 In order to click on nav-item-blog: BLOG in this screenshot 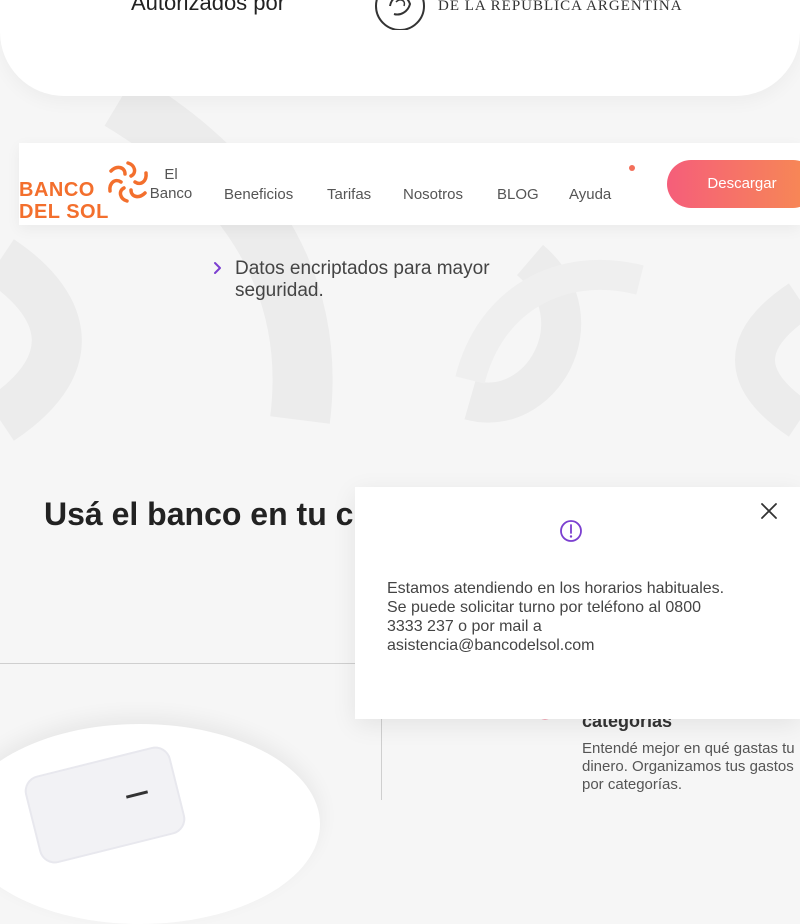, I will do `click(518, 194)`.